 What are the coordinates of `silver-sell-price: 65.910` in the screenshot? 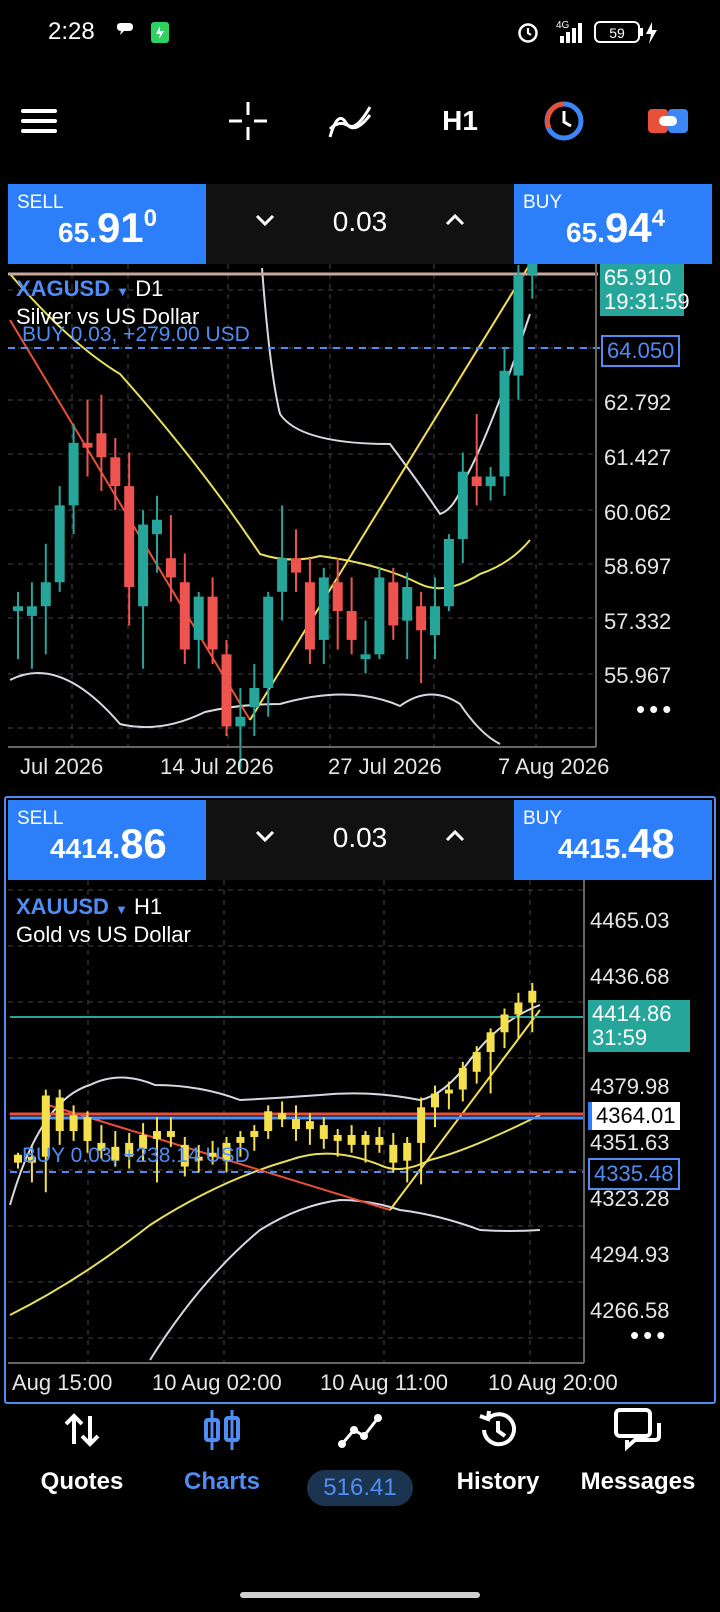 It's located at (108, 227).